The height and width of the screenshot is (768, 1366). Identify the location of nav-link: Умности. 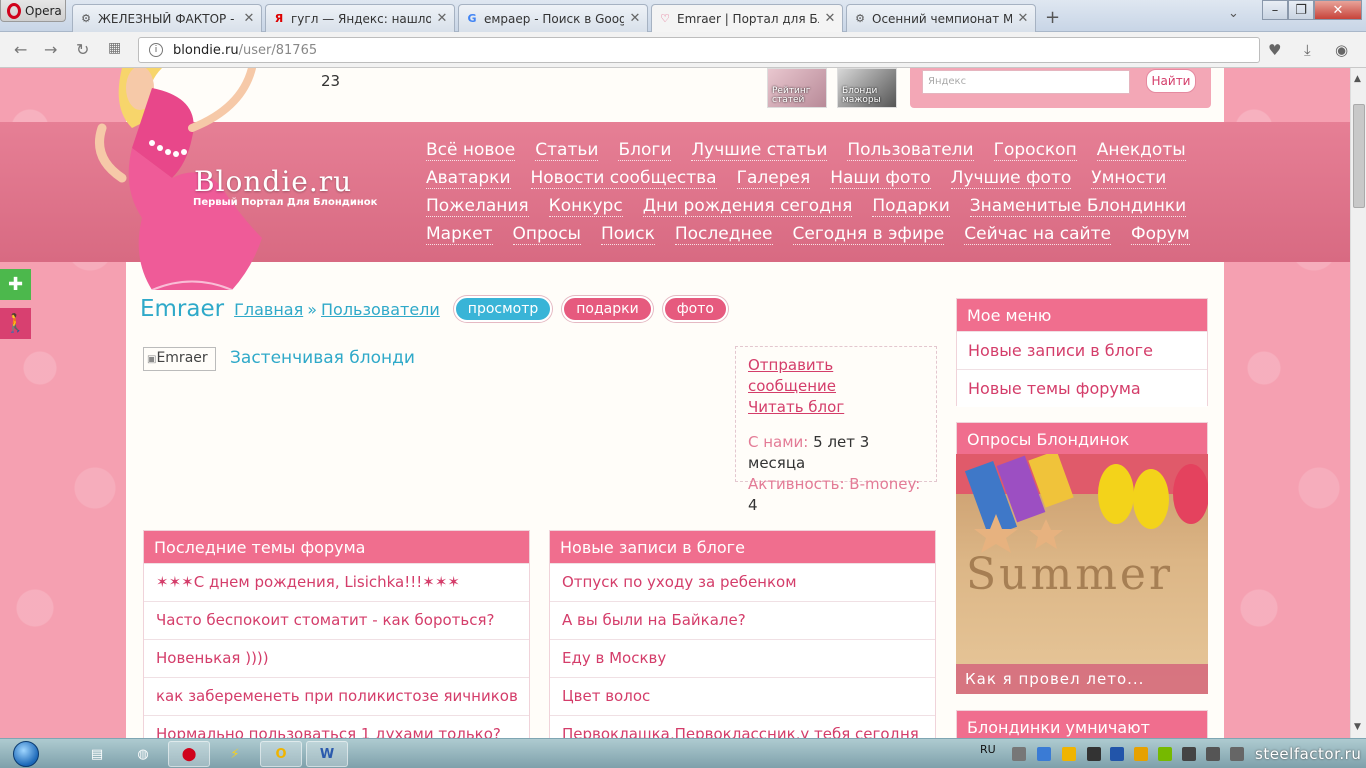
(1129, 178).